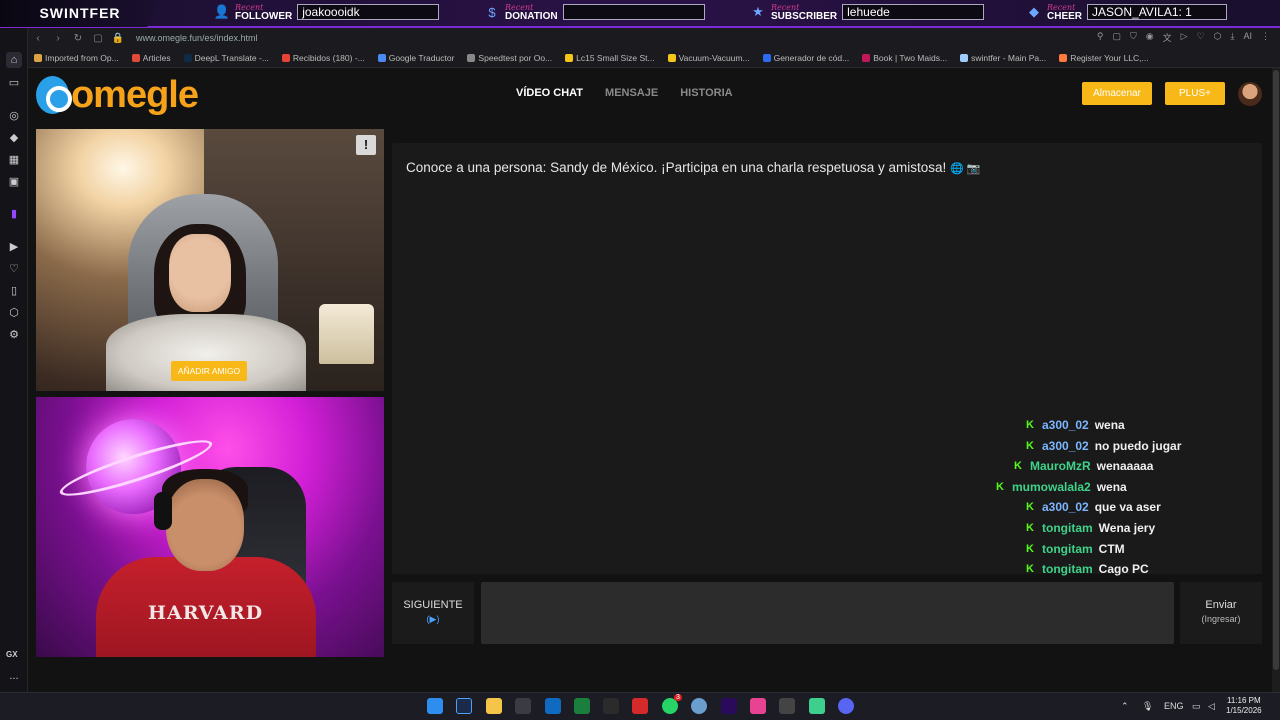  What do you see at coordinates (1157, 12) in the screenshot?
I see `overlay-cheer-value: JASON_AVILA1: 1` at bounding box center [1157, 12].